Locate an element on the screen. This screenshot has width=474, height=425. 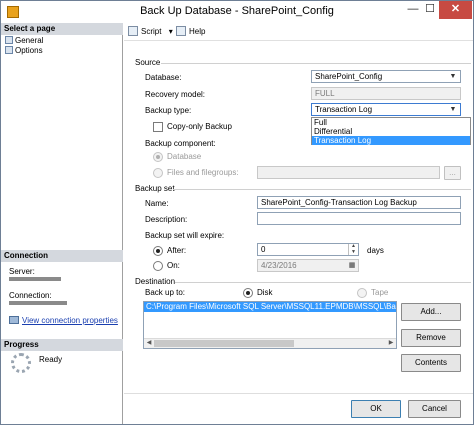
spin-down-icon: ▼ is located at coordinates (353, 252).